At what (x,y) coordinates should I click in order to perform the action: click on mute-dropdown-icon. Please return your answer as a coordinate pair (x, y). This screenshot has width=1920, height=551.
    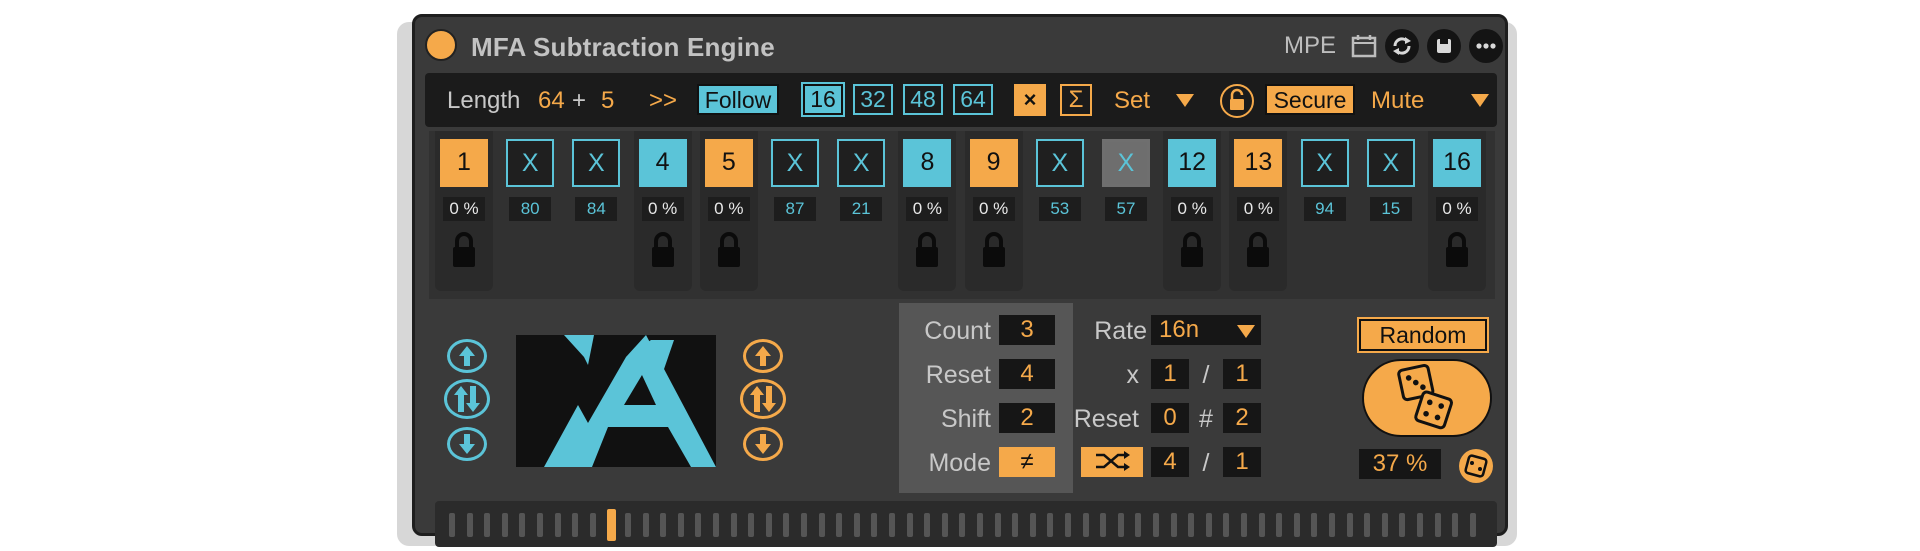
    Looking at the image, I should click on (1480, 100).